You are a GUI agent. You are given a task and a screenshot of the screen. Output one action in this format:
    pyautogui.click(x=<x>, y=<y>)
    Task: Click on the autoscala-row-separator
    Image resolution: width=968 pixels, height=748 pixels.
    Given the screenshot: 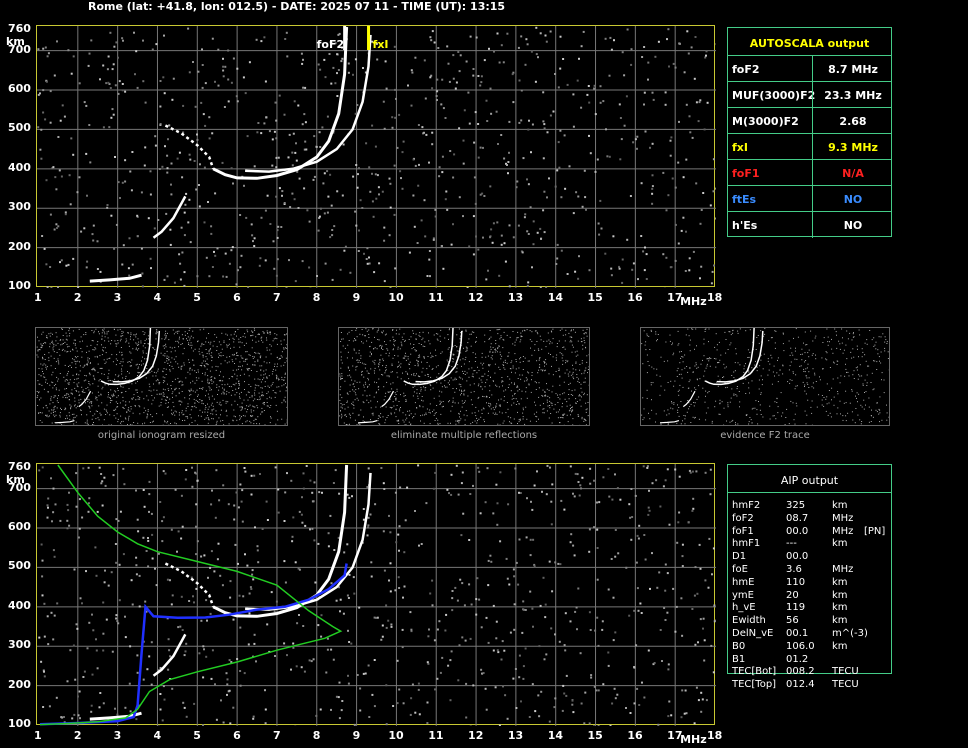 What is the action you would take?
    pyautogui.click(x=812, y=69)
    